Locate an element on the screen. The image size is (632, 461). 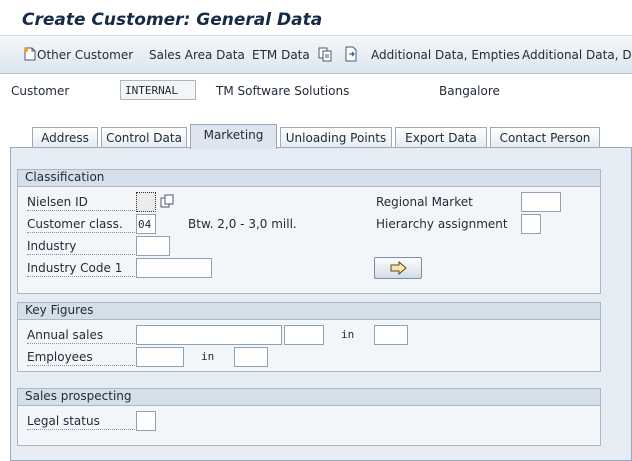
employees-in-label: in is located at coordinates (208, 356).